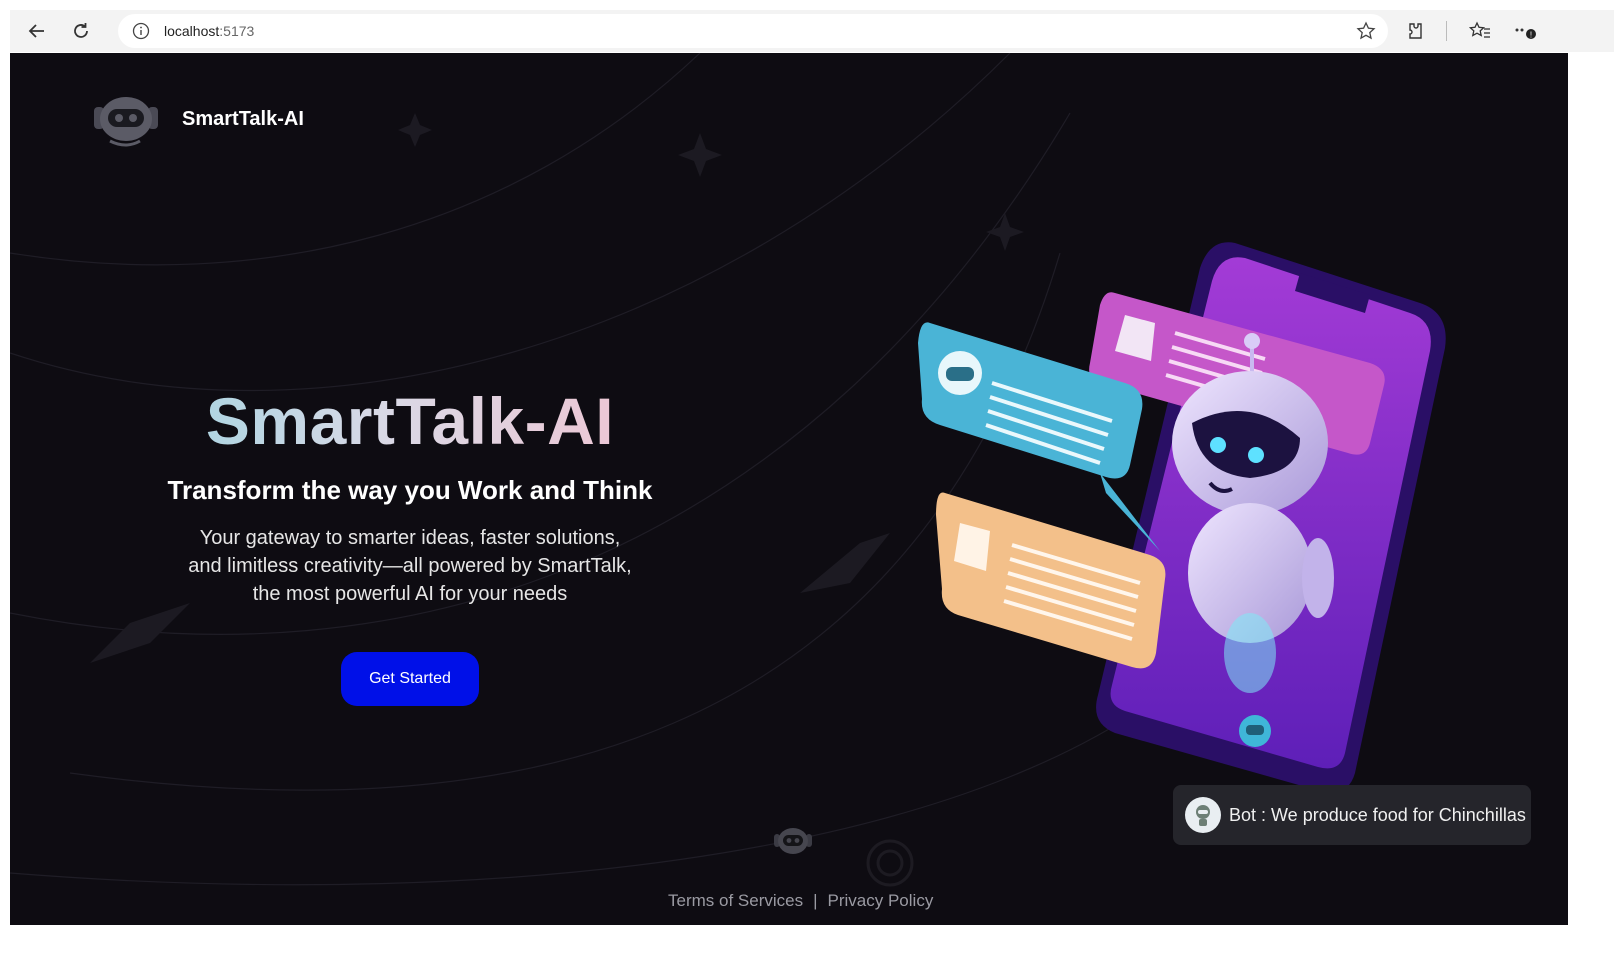 Image resolution: width=1614 pixels, height=954 pixels. Describe the element at coordinates (237, 31) in the screenshot. I see `url-port: :5173` at that location.